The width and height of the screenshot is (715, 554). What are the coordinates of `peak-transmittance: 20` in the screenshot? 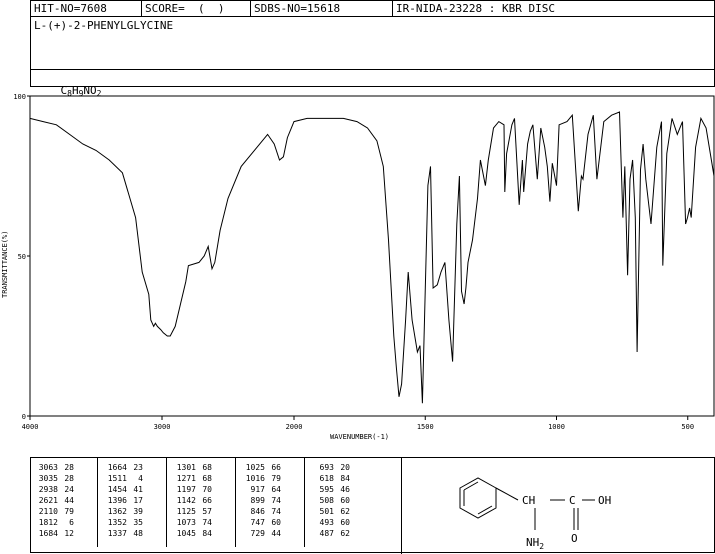 It's located at (345, 467).